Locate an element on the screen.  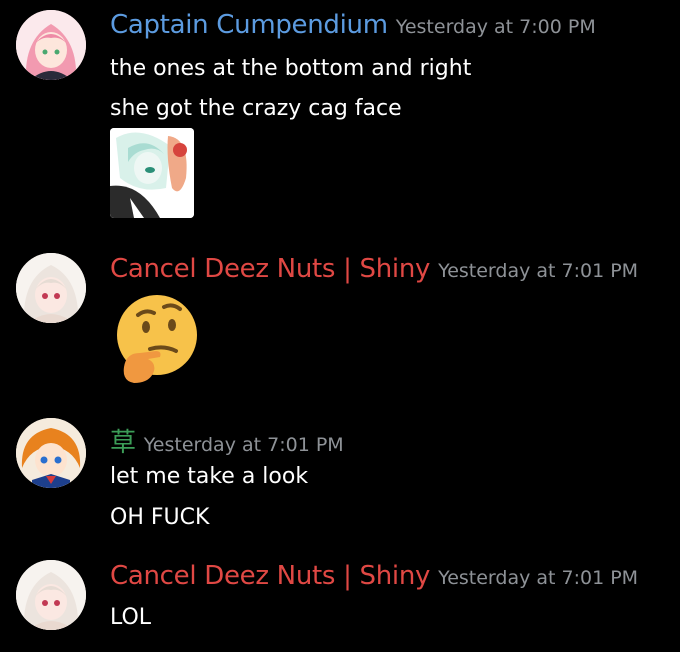
username: Captain Cumpendium is located at coordinates (249, 25).